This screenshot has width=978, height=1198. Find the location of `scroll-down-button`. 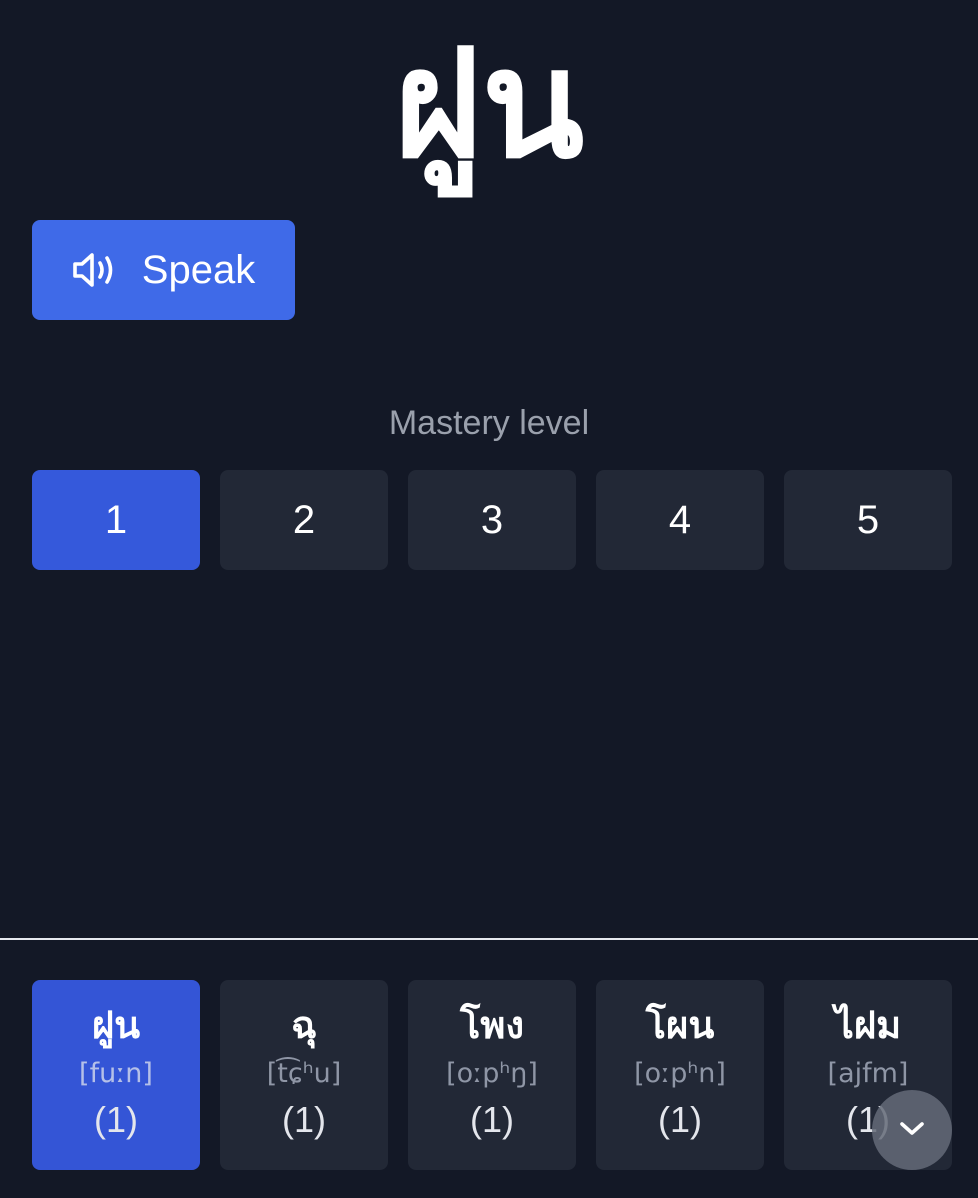

scroll-down-button is located at coordinates (912, 1130).